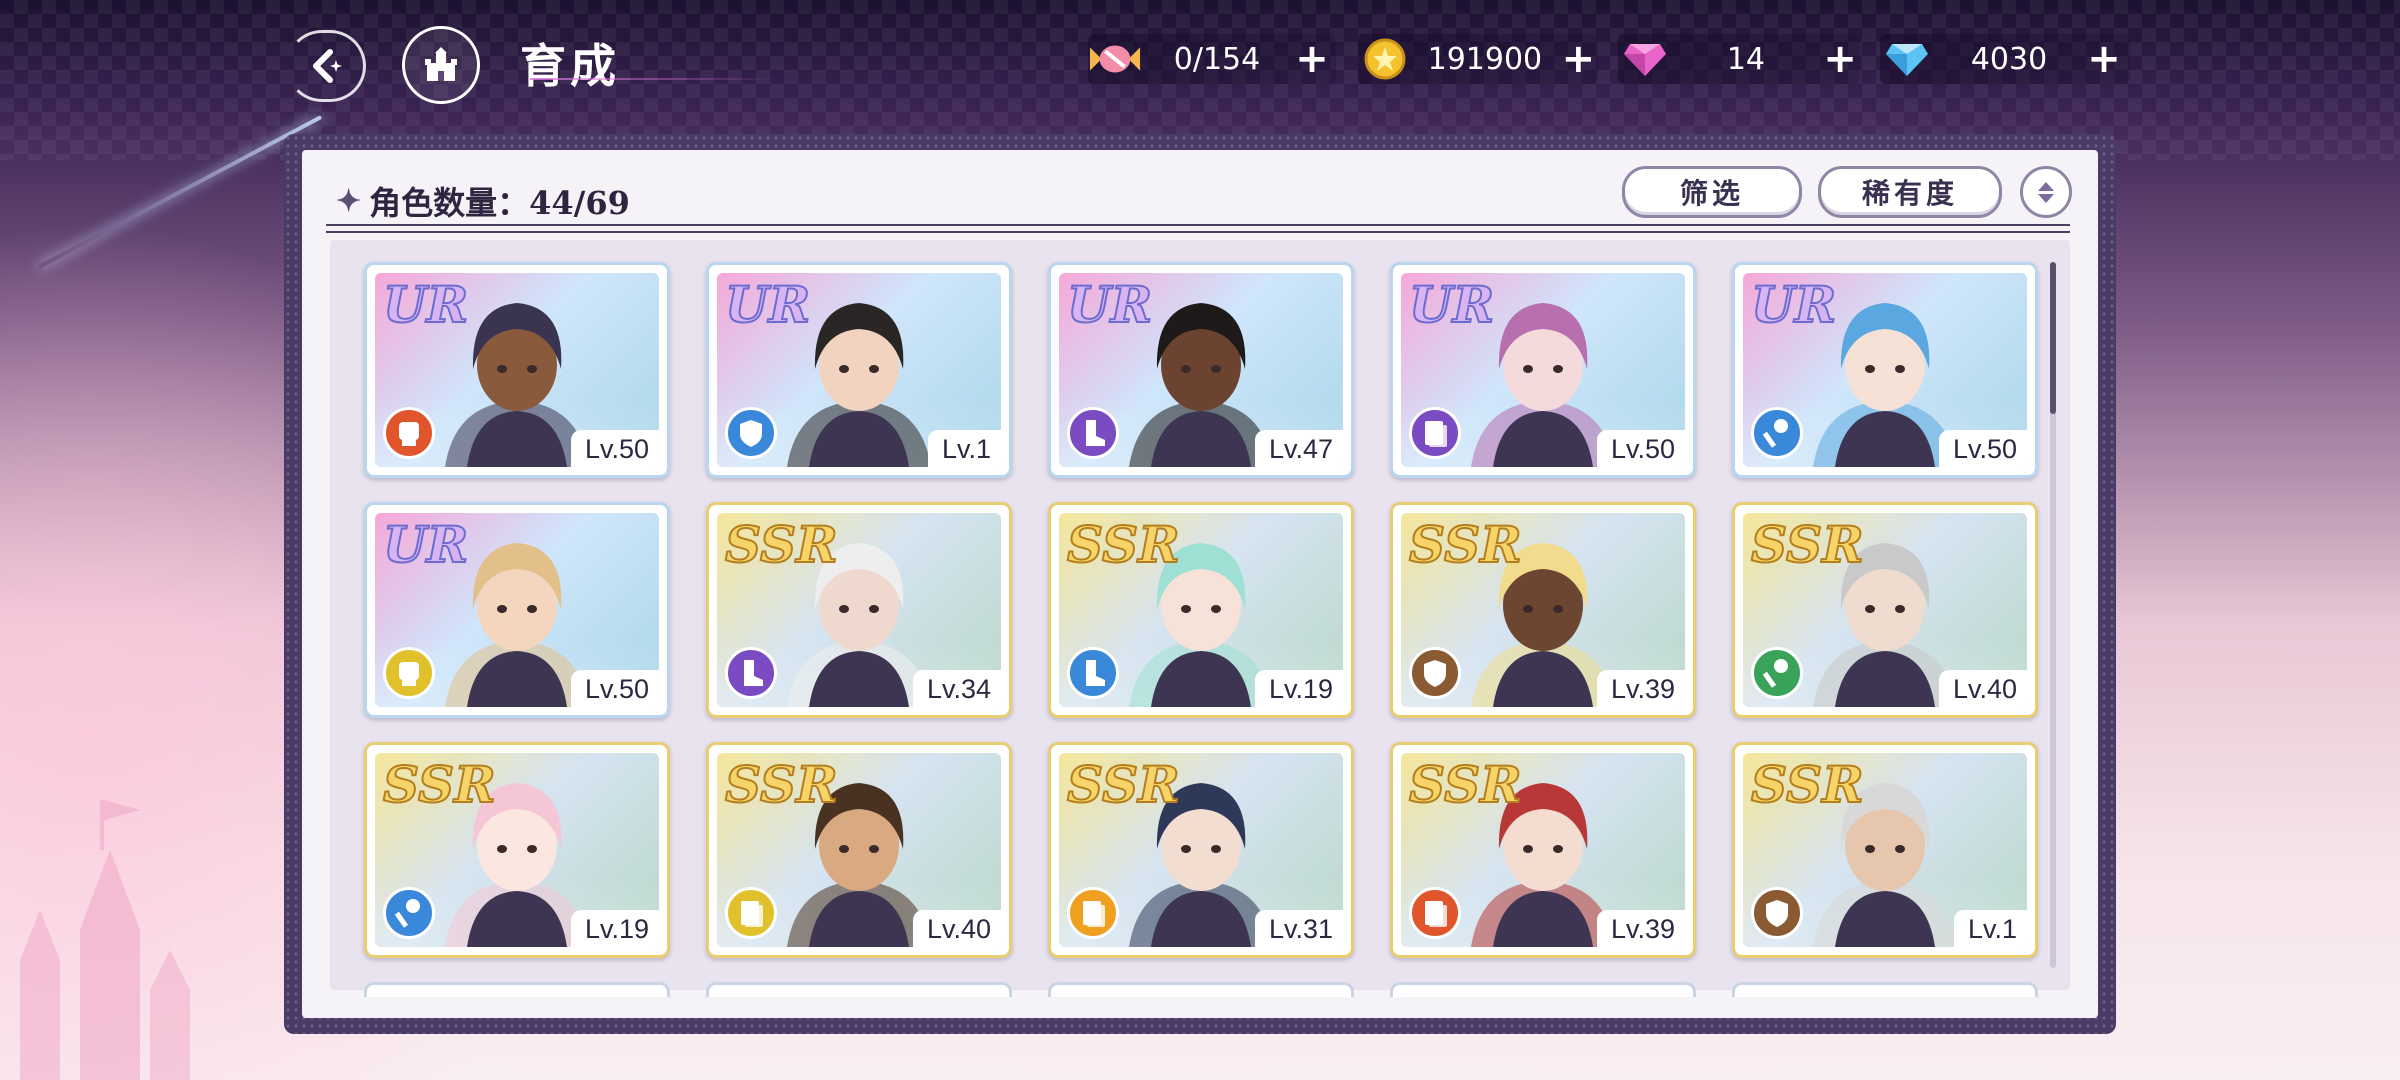  I want to click on castle-silhouette-decoration, so click(105, 940).